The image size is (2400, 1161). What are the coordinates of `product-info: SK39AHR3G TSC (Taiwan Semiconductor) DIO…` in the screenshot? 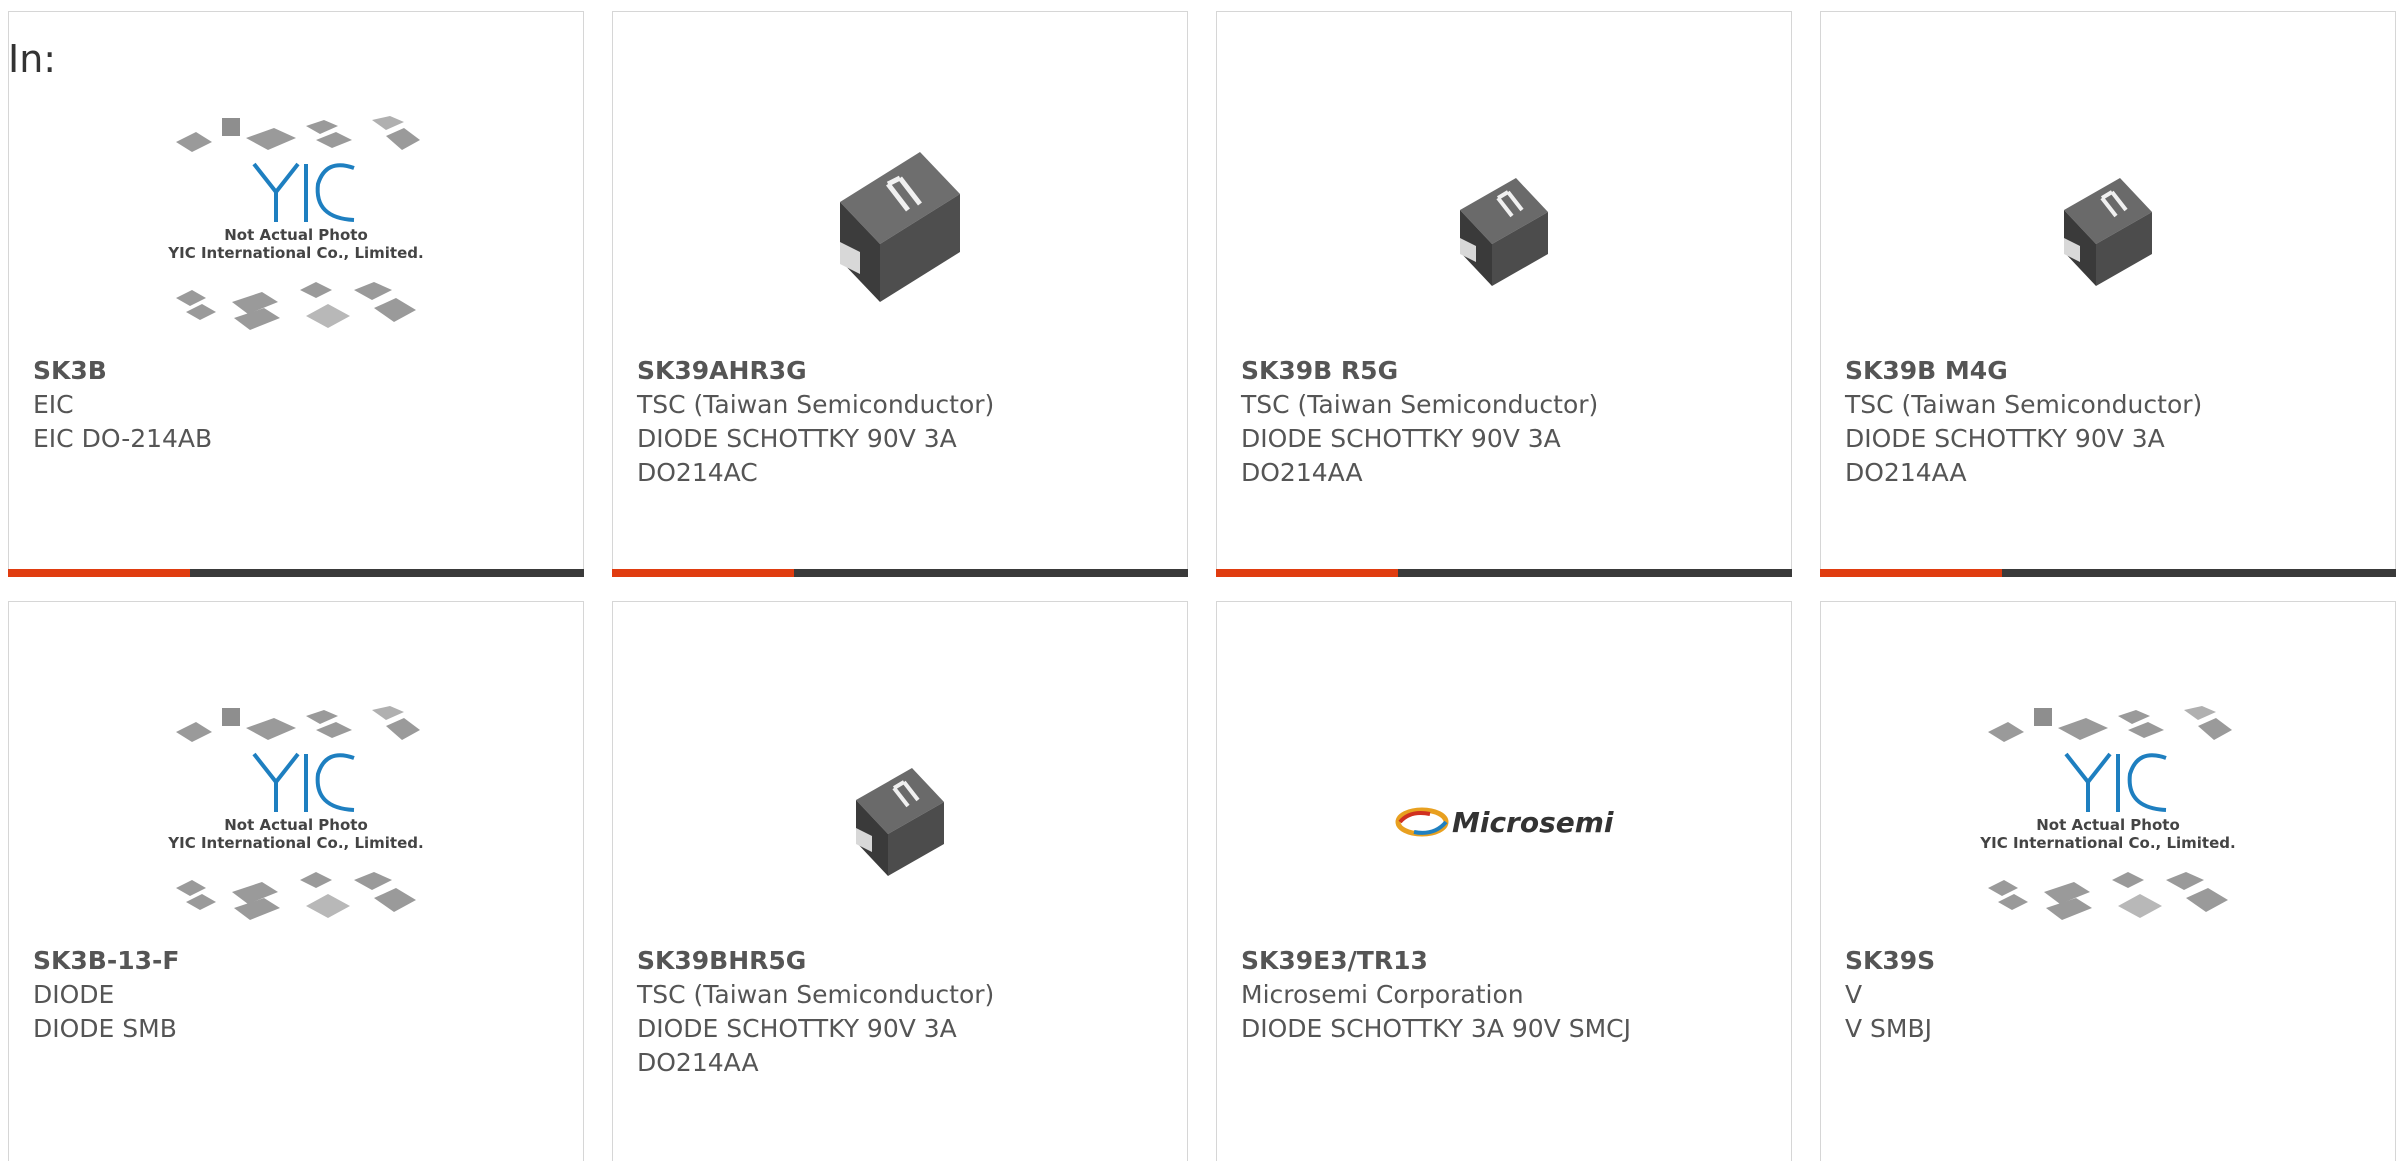 It's located at (902, 422).